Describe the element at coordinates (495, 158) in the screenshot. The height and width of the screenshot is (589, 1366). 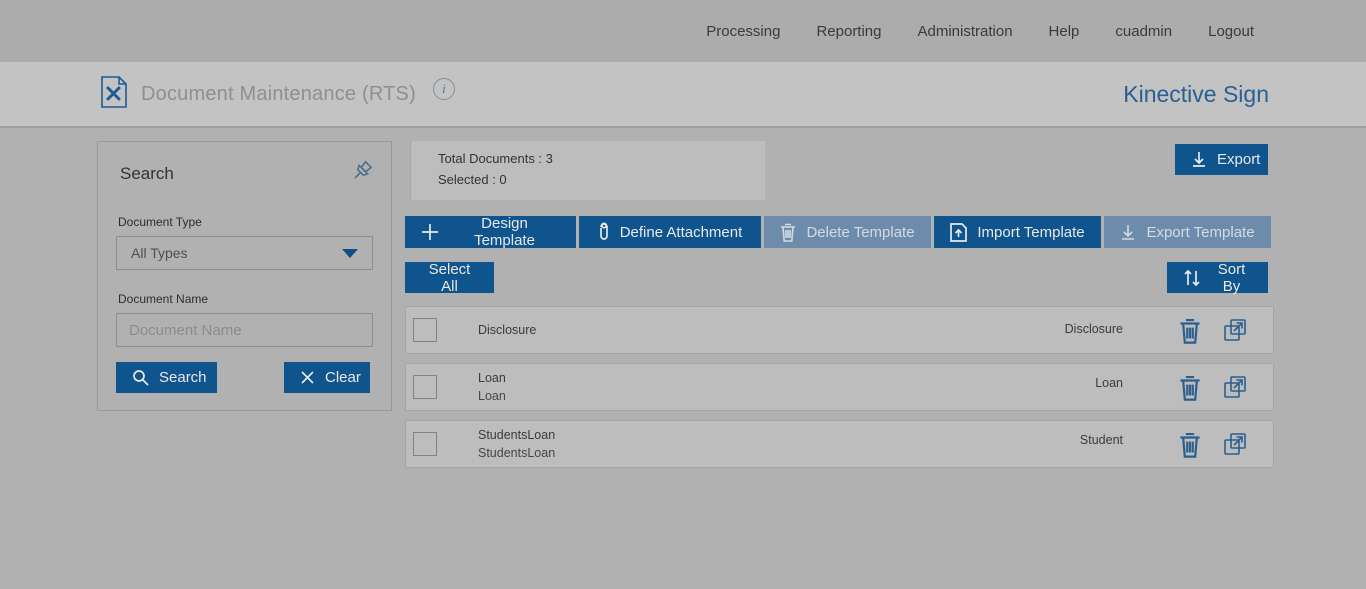
I see `total-documents-count: Total Documents : 3` at that location.